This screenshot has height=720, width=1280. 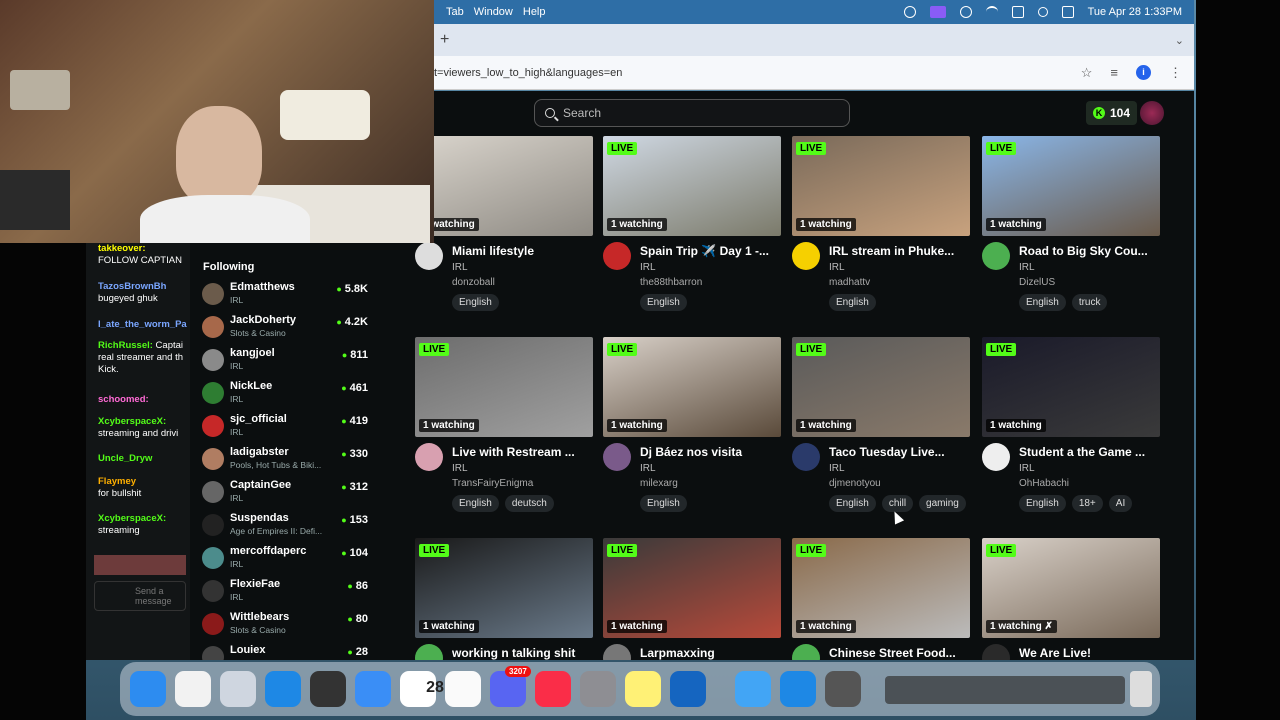 I want to click on finder-icon, so click(x=148, y=689).